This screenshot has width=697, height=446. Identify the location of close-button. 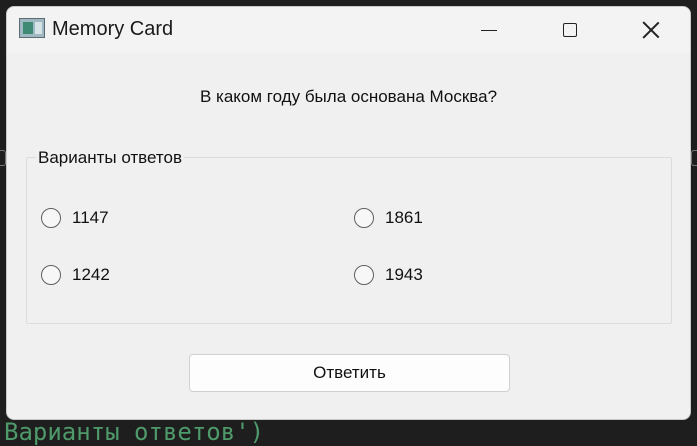
(650, 30).